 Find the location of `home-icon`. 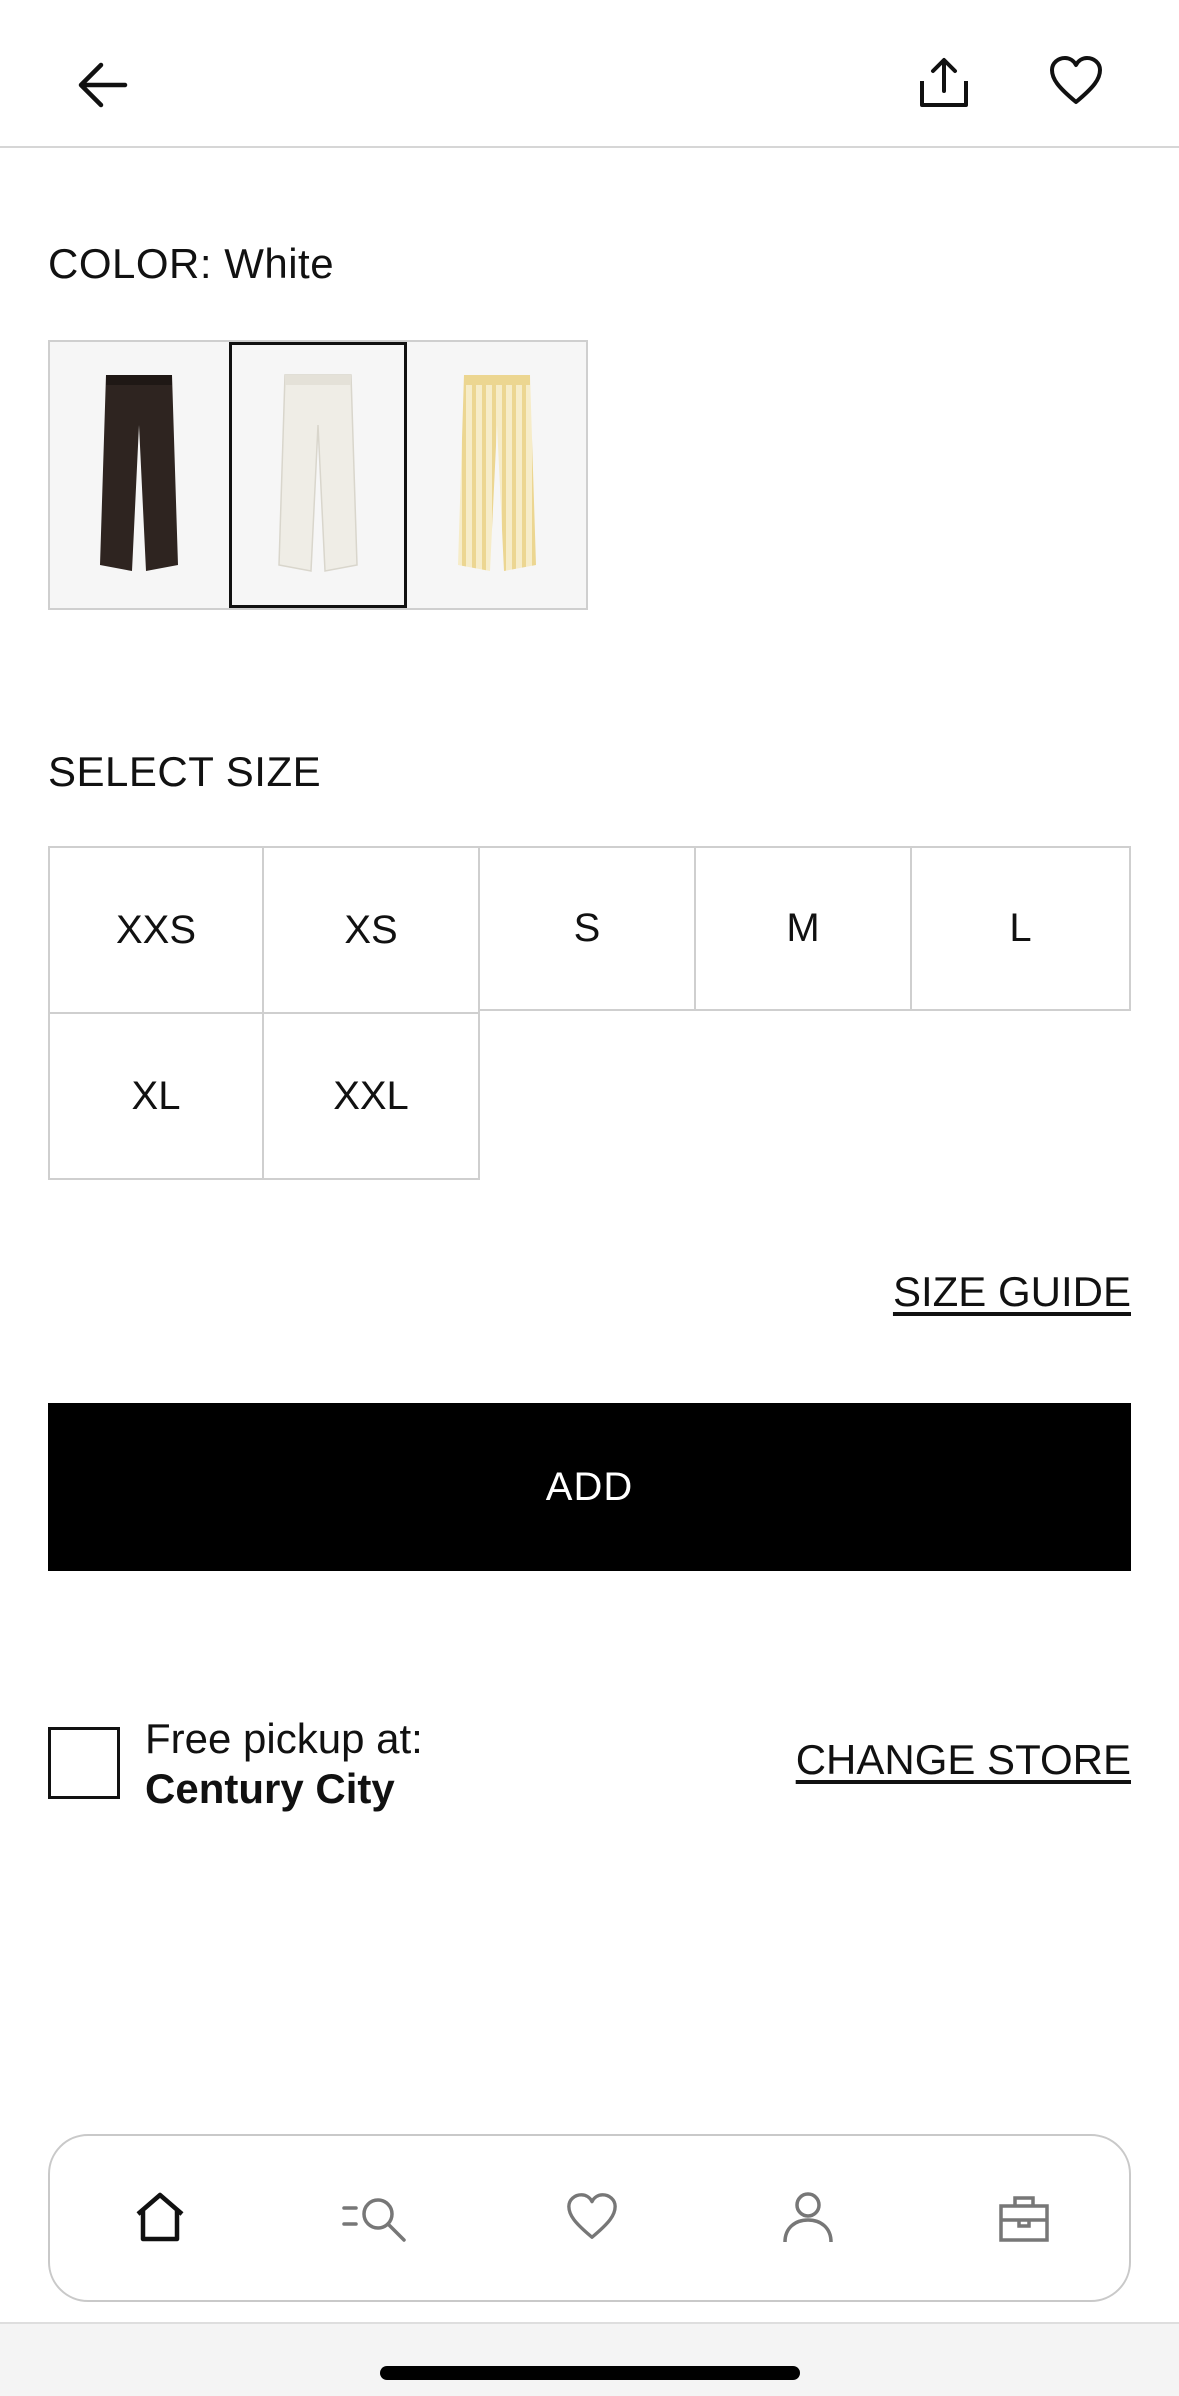

home-icon is located at coordinates (160, 2219).